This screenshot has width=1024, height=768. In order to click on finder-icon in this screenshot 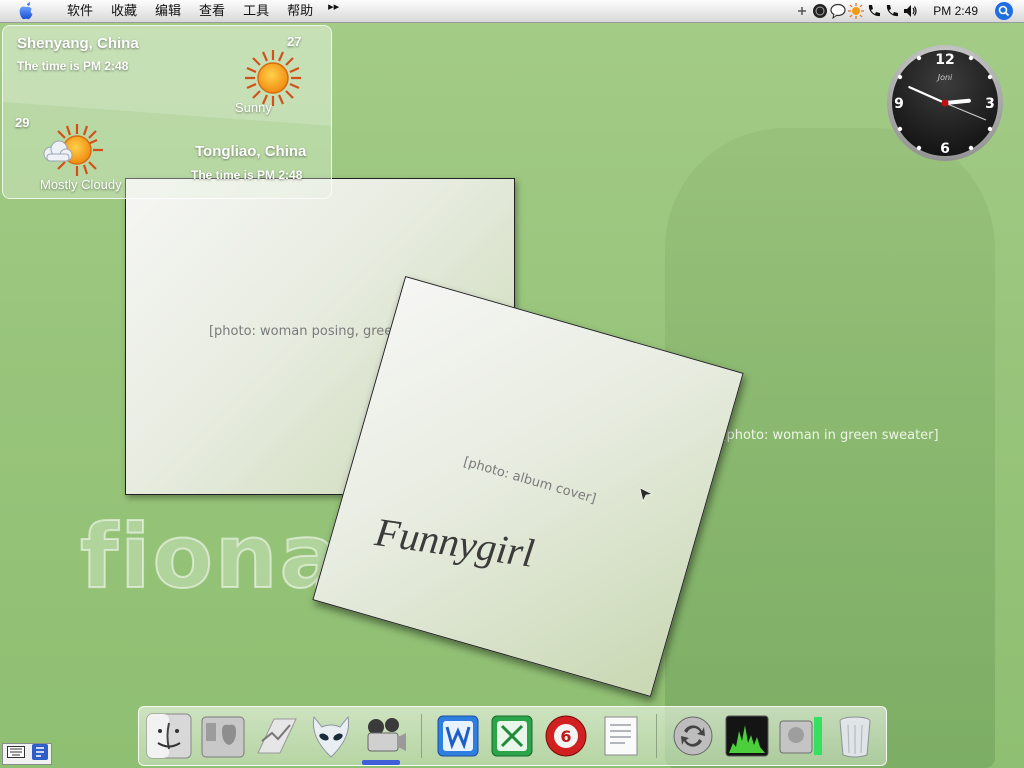, I will do `click(169, 736)`.